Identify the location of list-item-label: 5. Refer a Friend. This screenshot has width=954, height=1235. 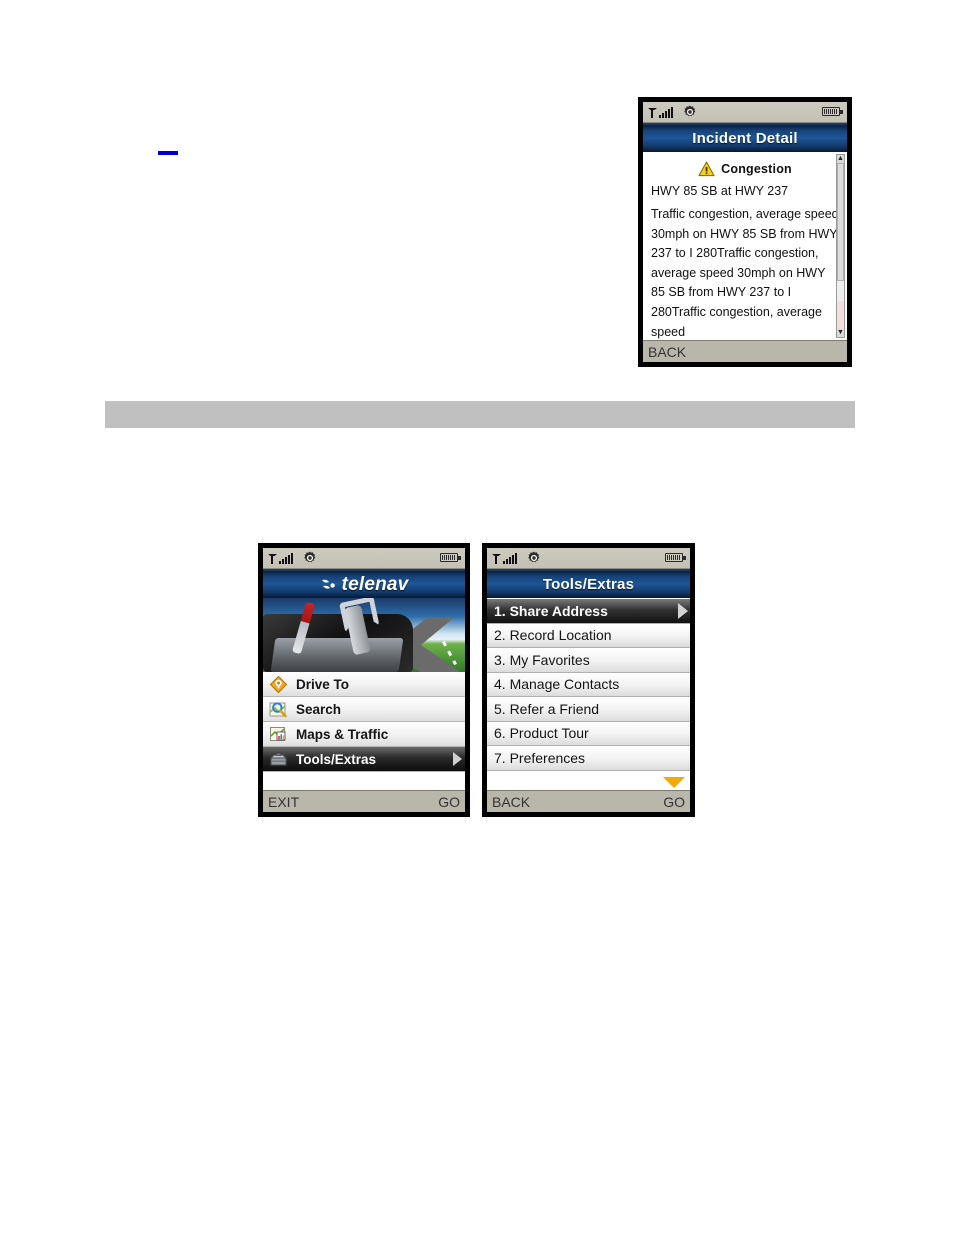
(547, 708).